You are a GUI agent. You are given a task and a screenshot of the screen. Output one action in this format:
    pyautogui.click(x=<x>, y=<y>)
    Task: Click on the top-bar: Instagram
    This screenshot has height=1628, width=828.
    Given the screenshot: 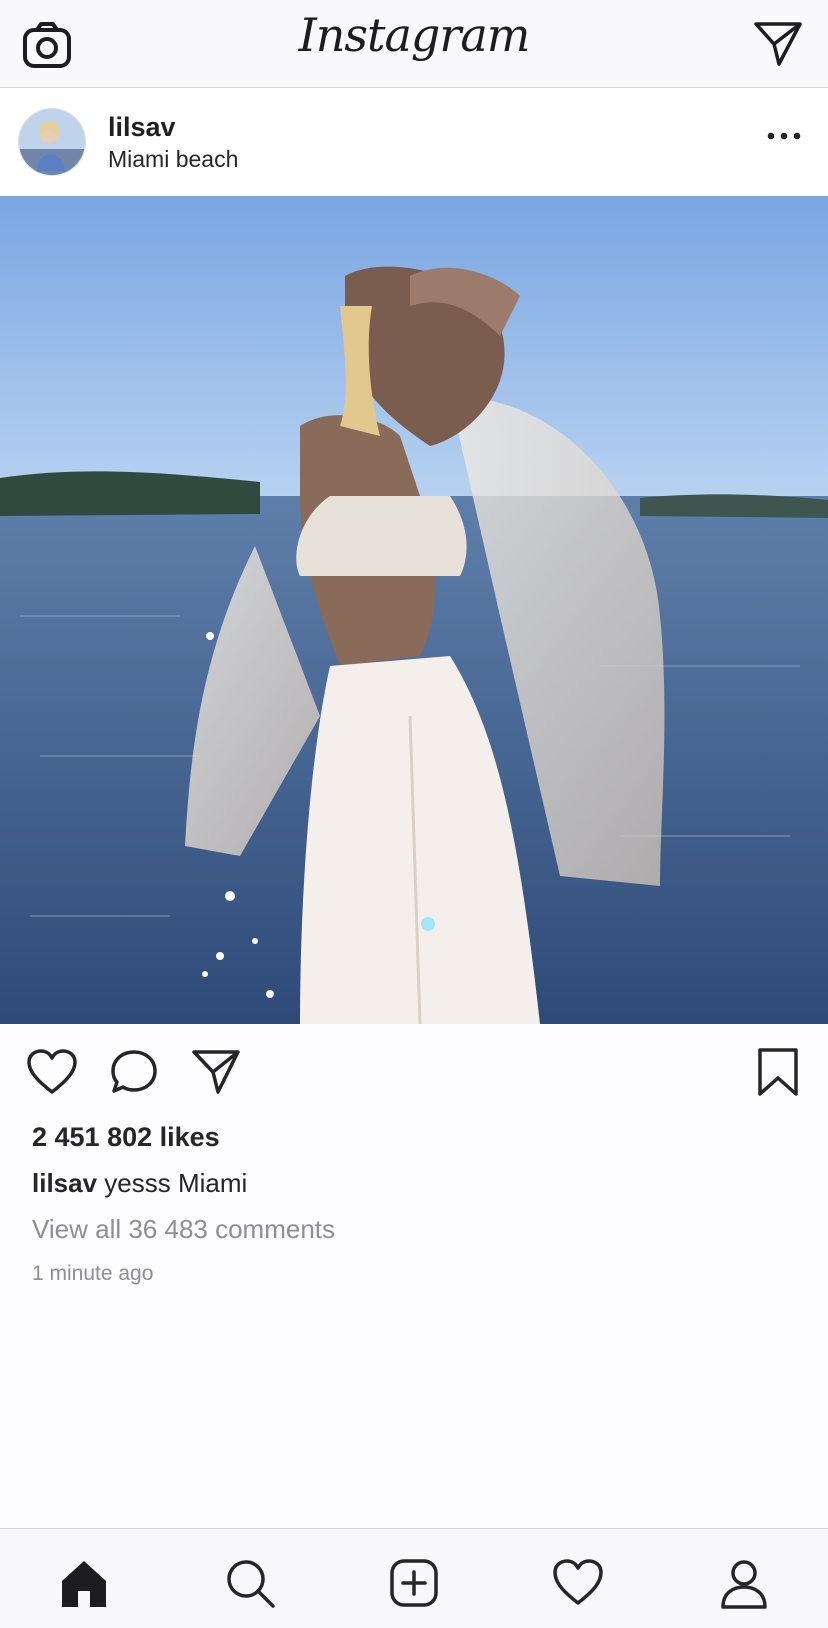 What is the action you would take?
    pyautogui.click(x=414, y=44)
    